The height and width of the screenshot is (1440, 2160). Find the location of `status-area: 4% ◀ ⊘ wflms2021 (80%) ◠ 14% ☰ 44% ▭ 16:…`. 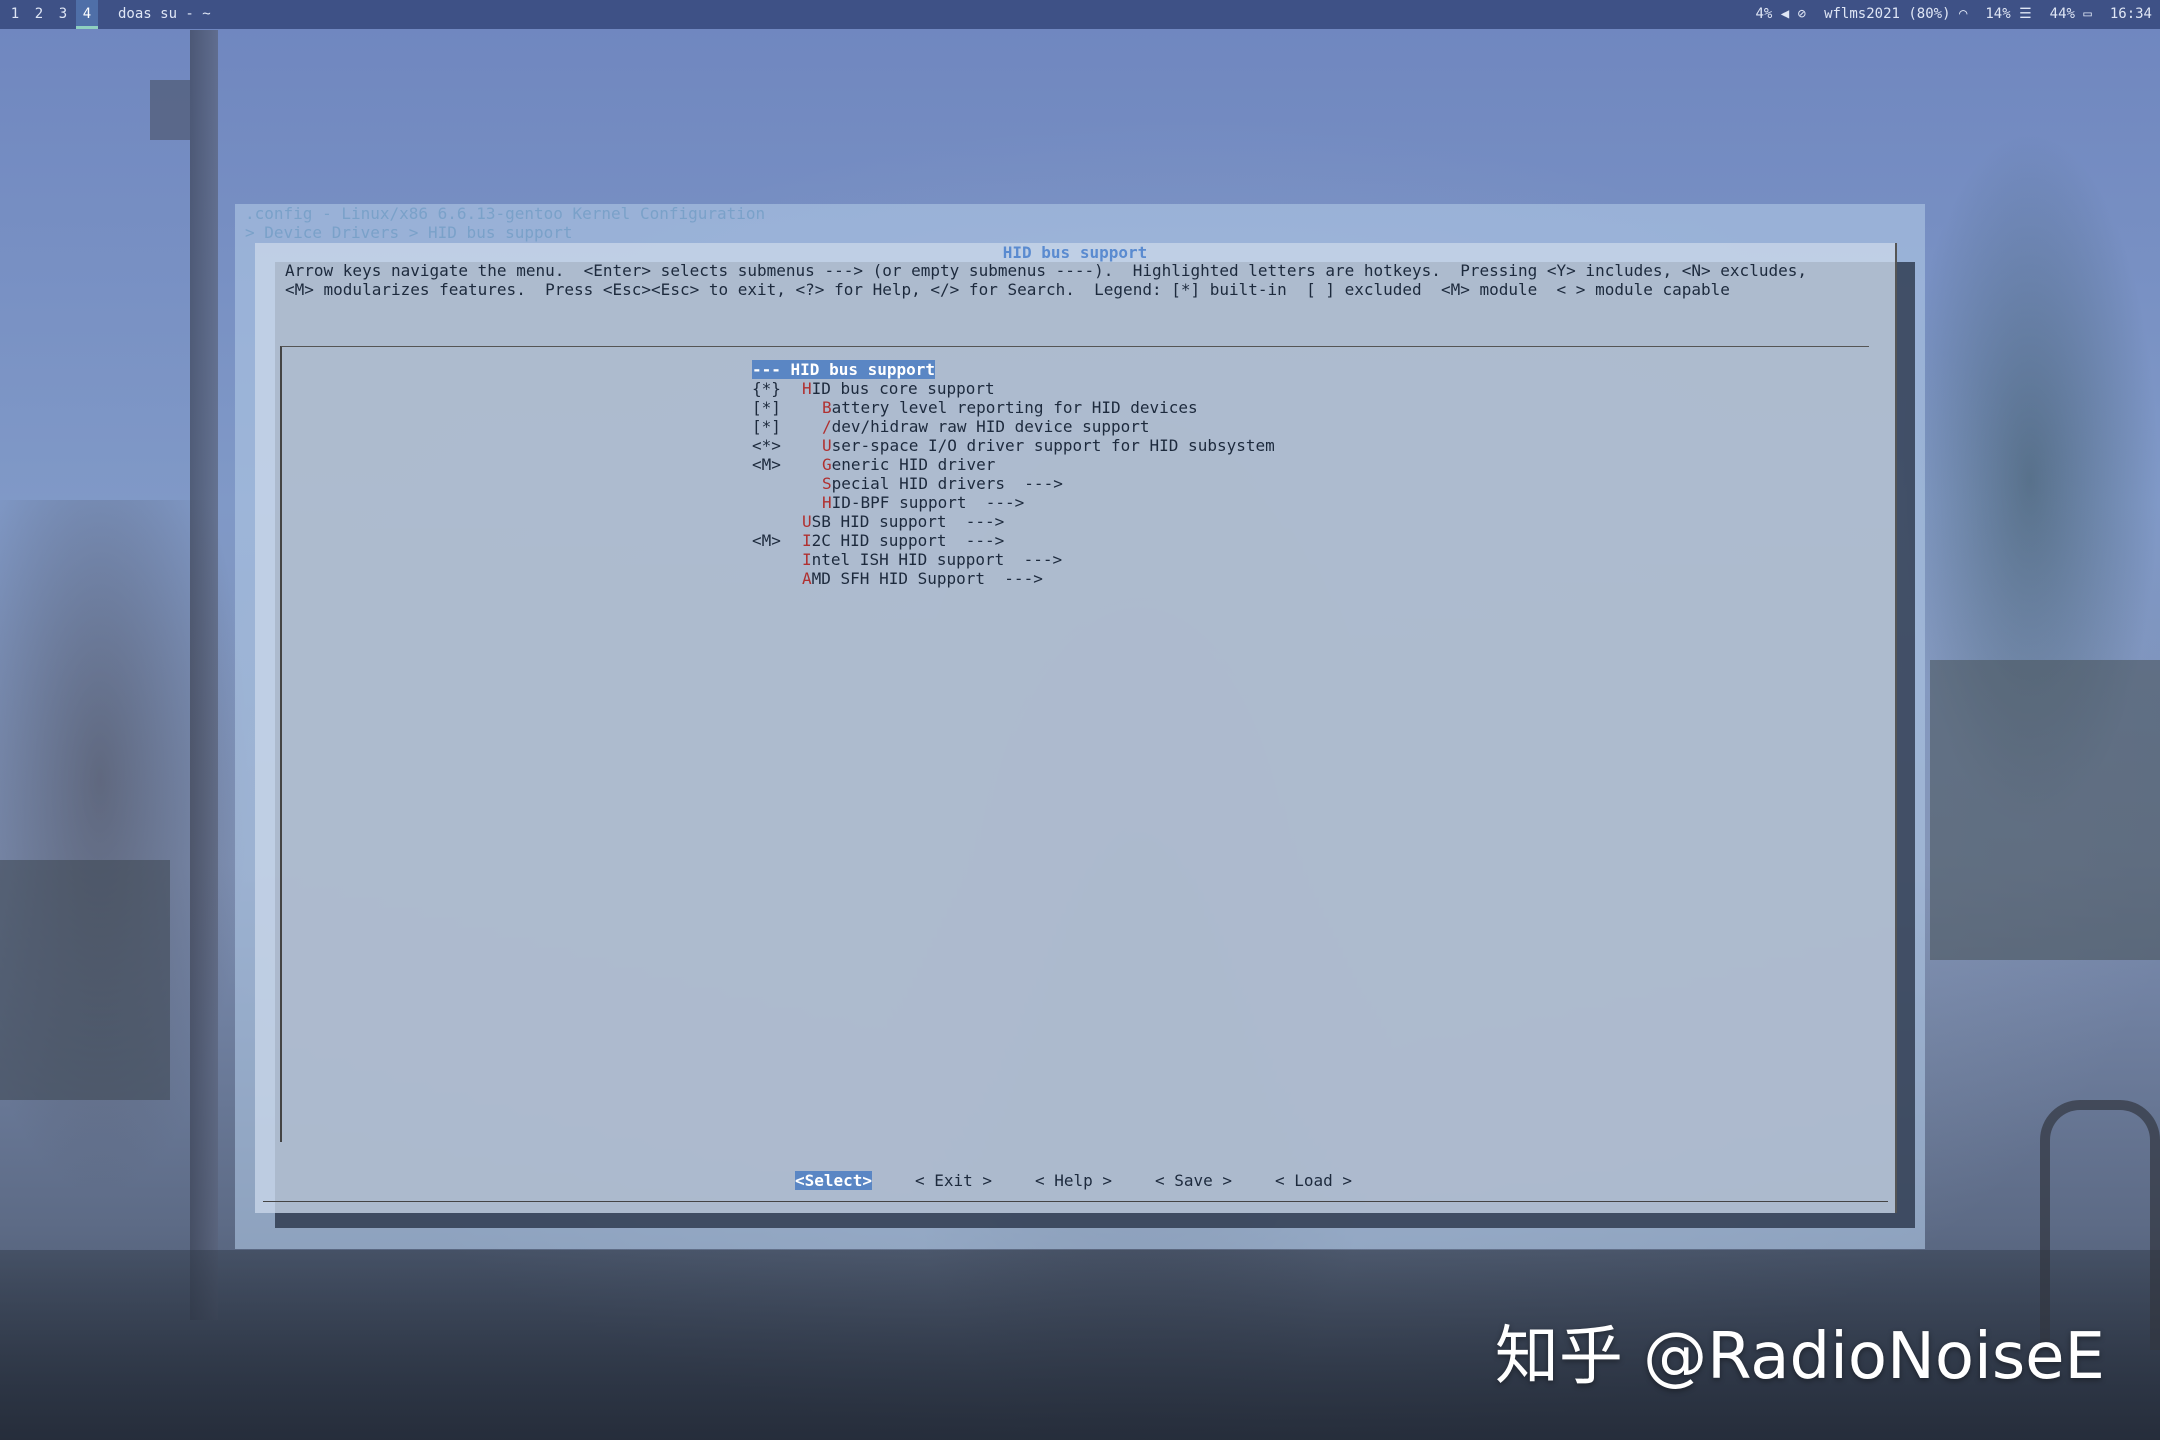

status-area: 4% ◀ ⊘ wflms2021 (80%) ◠ 14% ☰ 44% ▭ 16:… is located at coordinates (1953, 14).